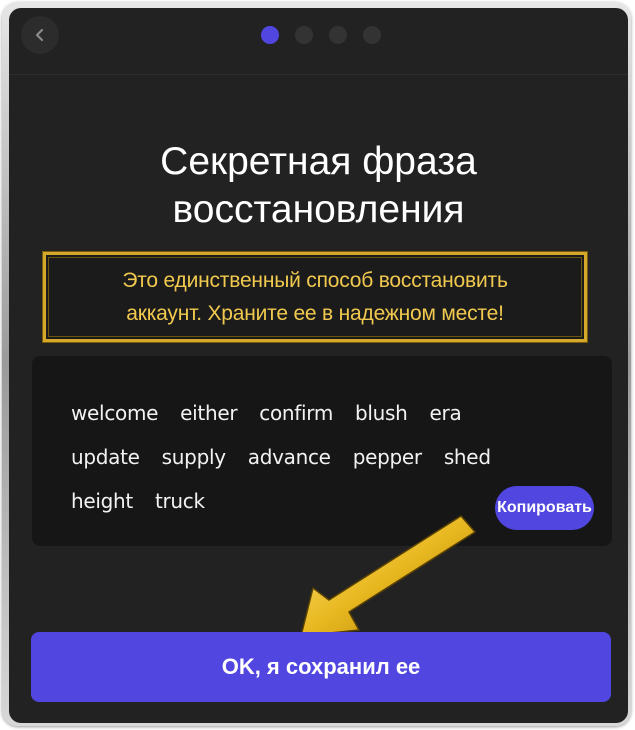 The width and height of the screenshot is (635, 730). What do you see at coordinates (318, 161) in the screenshot?
I see `title-line-1: Секретная фраза` at bounding box center [318, 161].